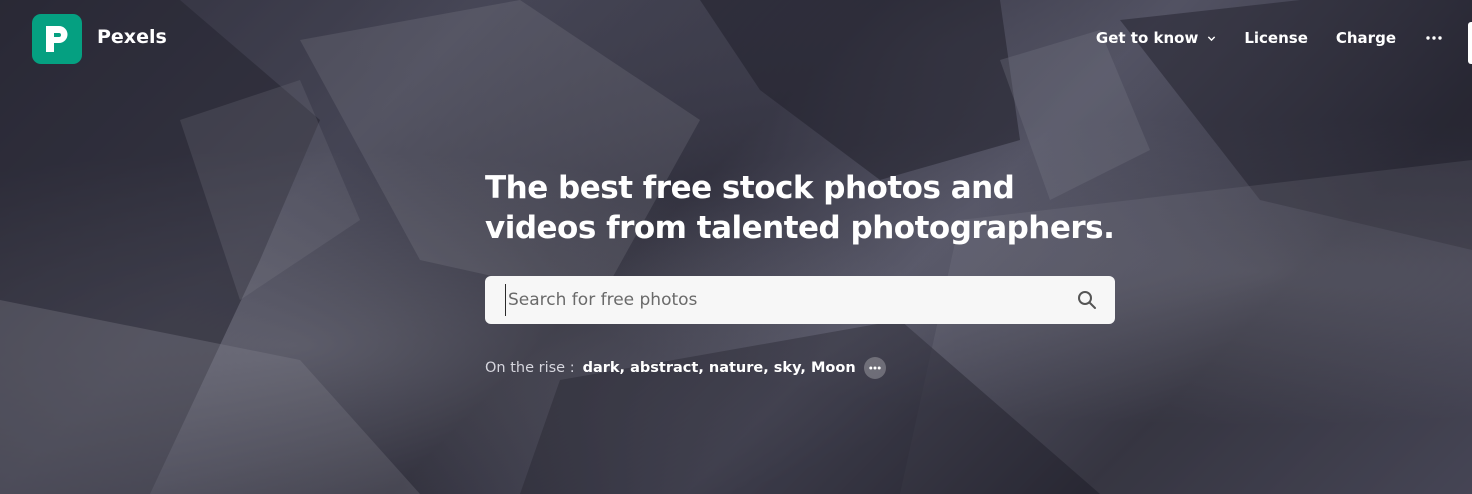 The width and height of the screenshot is (1472, 494). Describe the element at coordinates (601, 368) in the screenshot. I see `trending-term-link: dark` at that location.